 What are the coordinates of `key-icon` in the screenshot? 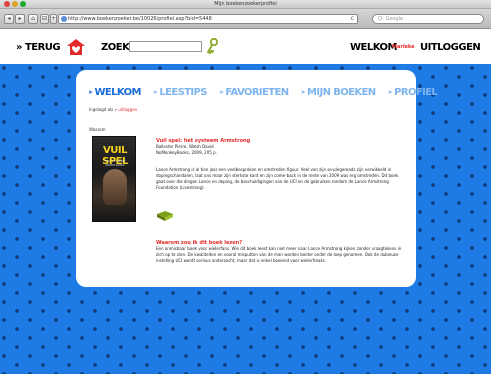 It's located at (212, 46).